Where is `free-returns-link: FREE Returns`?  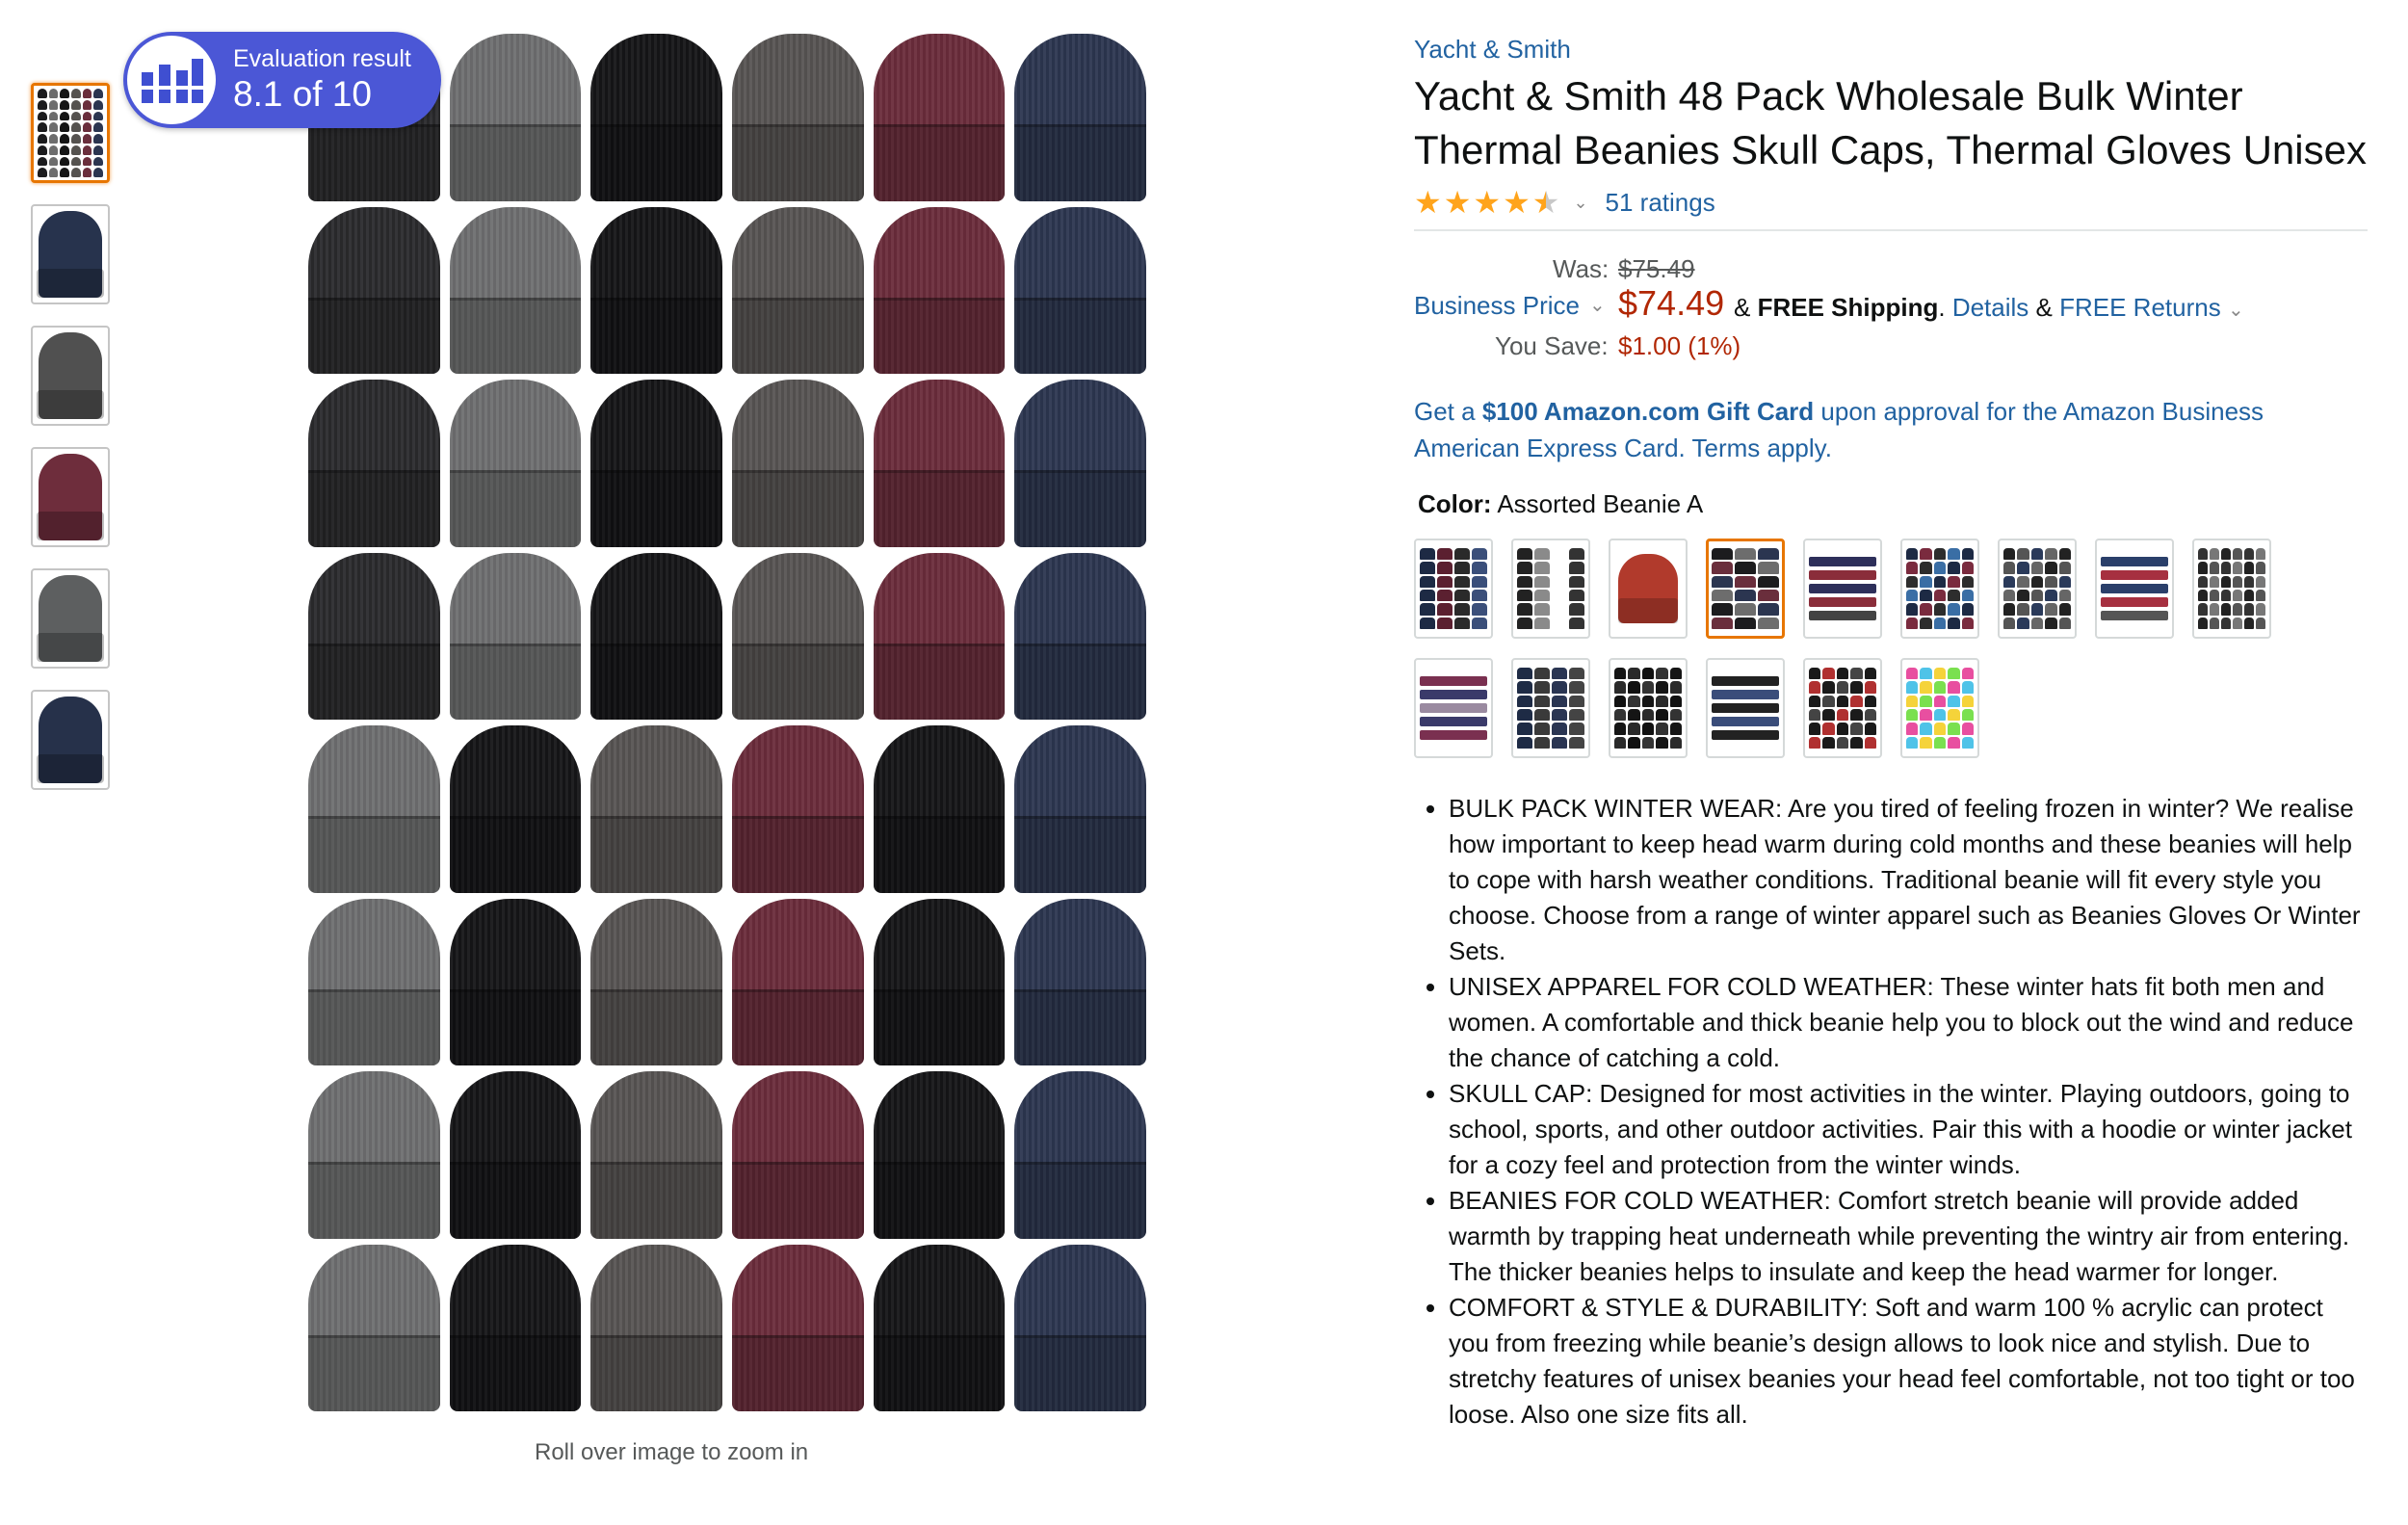 free-returns-link: FREE Returns is located at coordinates (2140, 307).